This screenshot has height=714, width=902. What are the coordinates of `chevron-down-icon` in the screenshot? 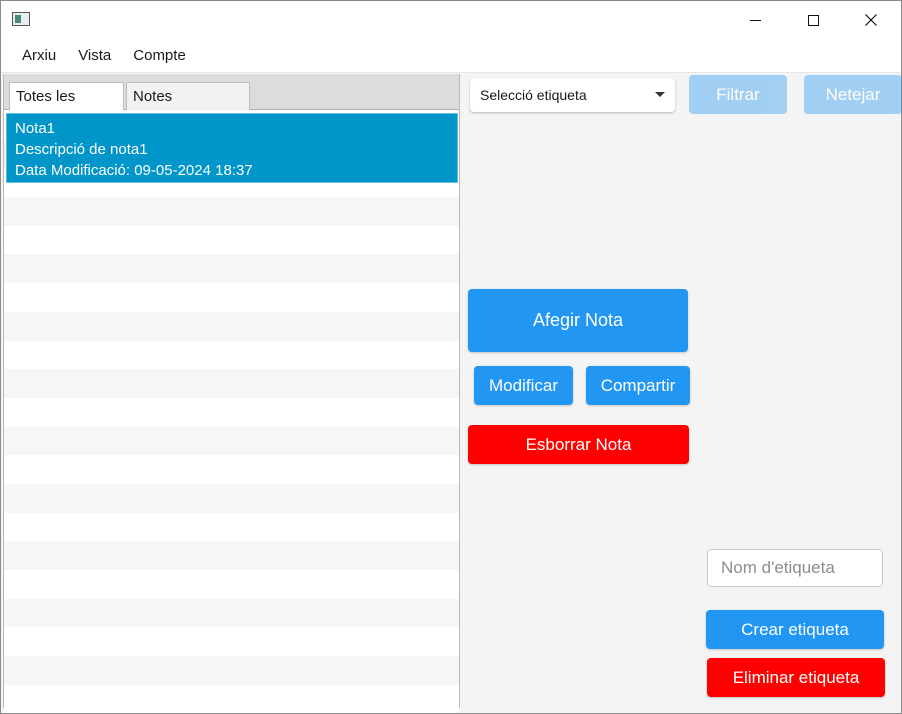 It's located at (660, 94).